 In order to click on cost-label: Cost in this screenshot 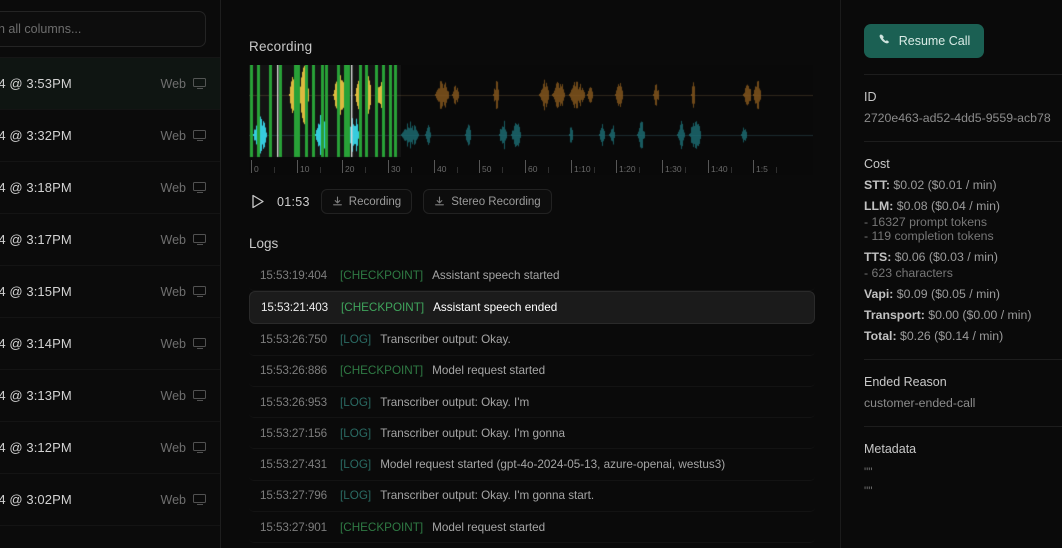, I will do `click(877, 164)`.